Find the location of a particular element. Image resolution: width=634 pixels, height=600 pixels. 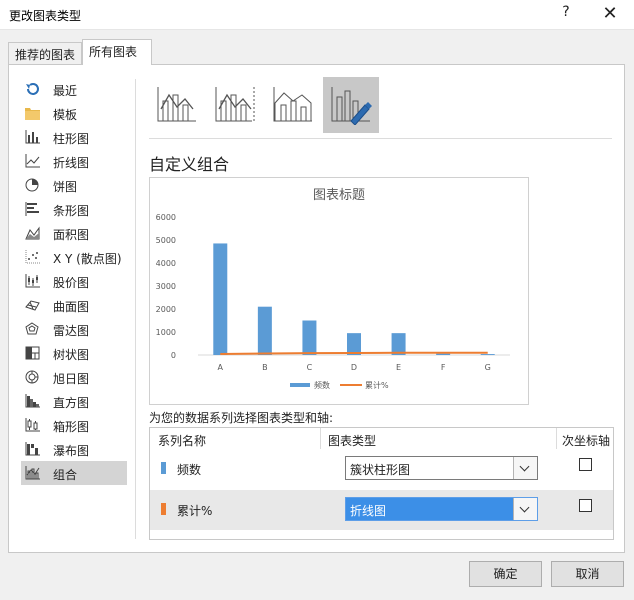

nav-item-label: 旭日图 is located at coordinates (71, 379).